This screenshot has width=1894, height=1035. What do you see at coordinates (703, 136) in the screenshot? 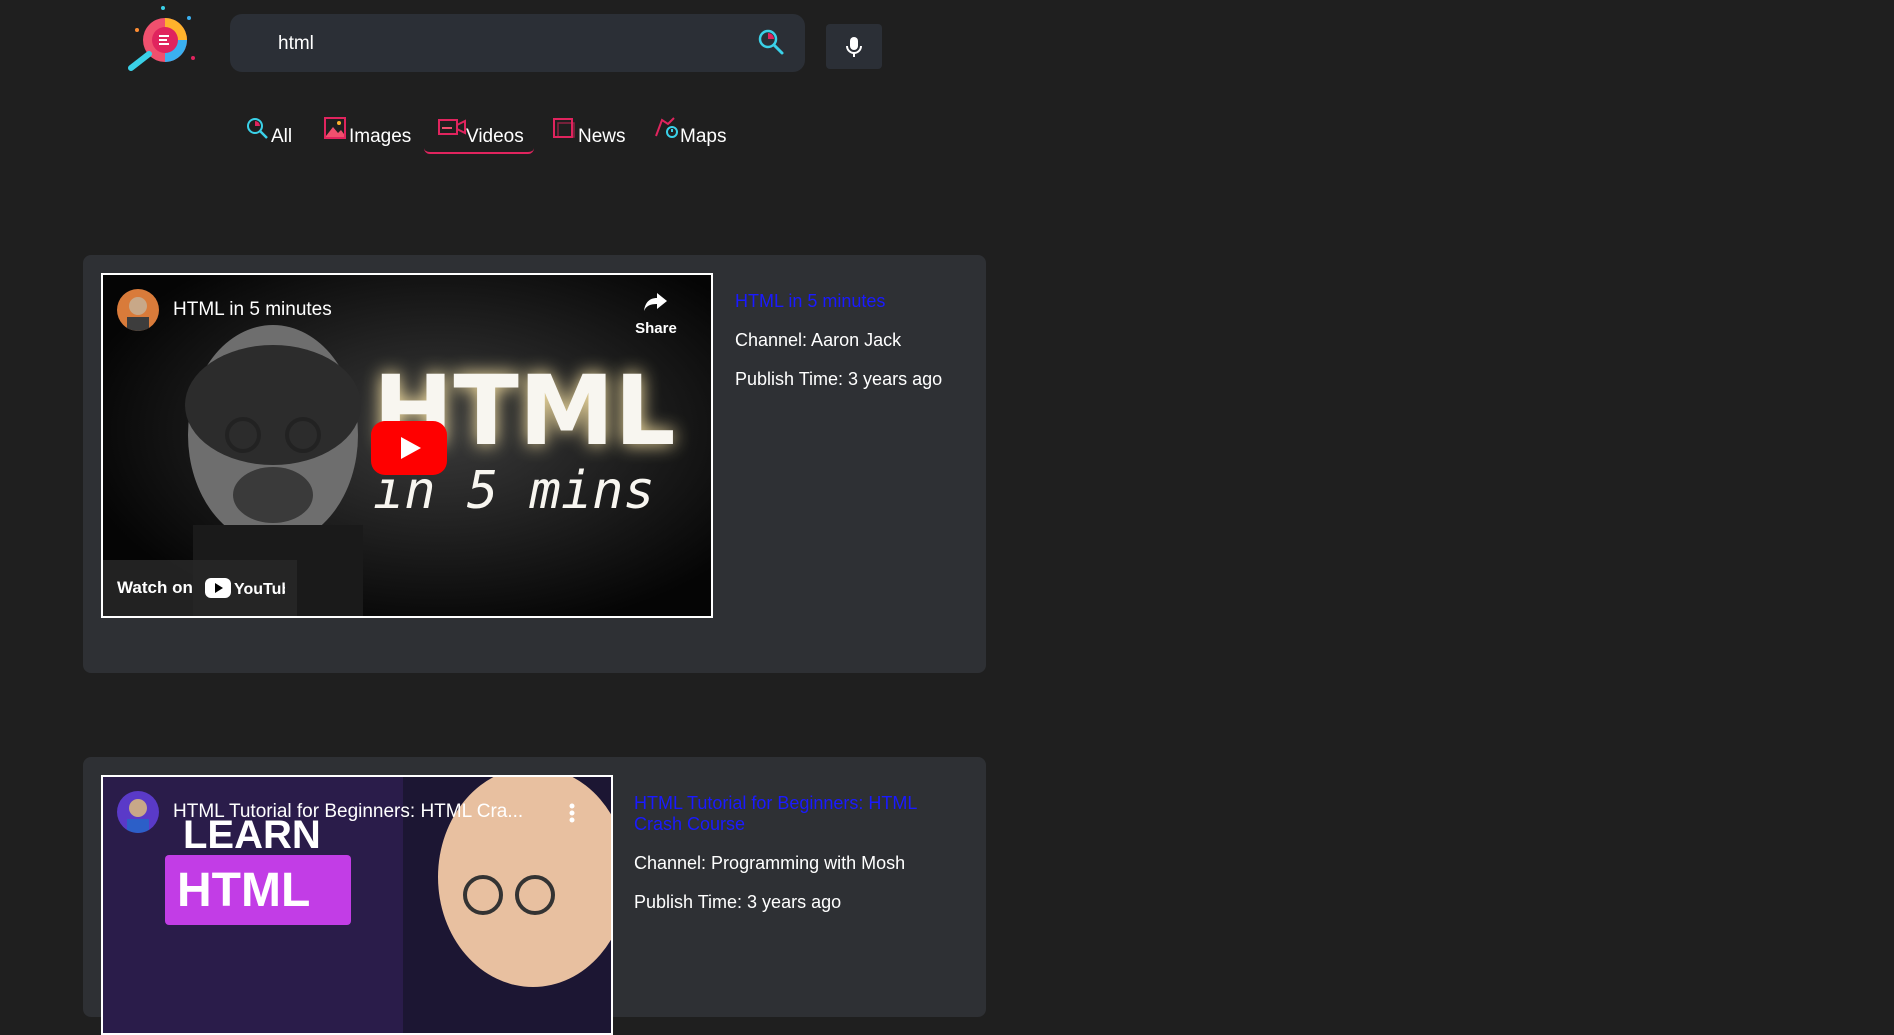
I see `tab-label: Maps` at bounding box center [703, 136].